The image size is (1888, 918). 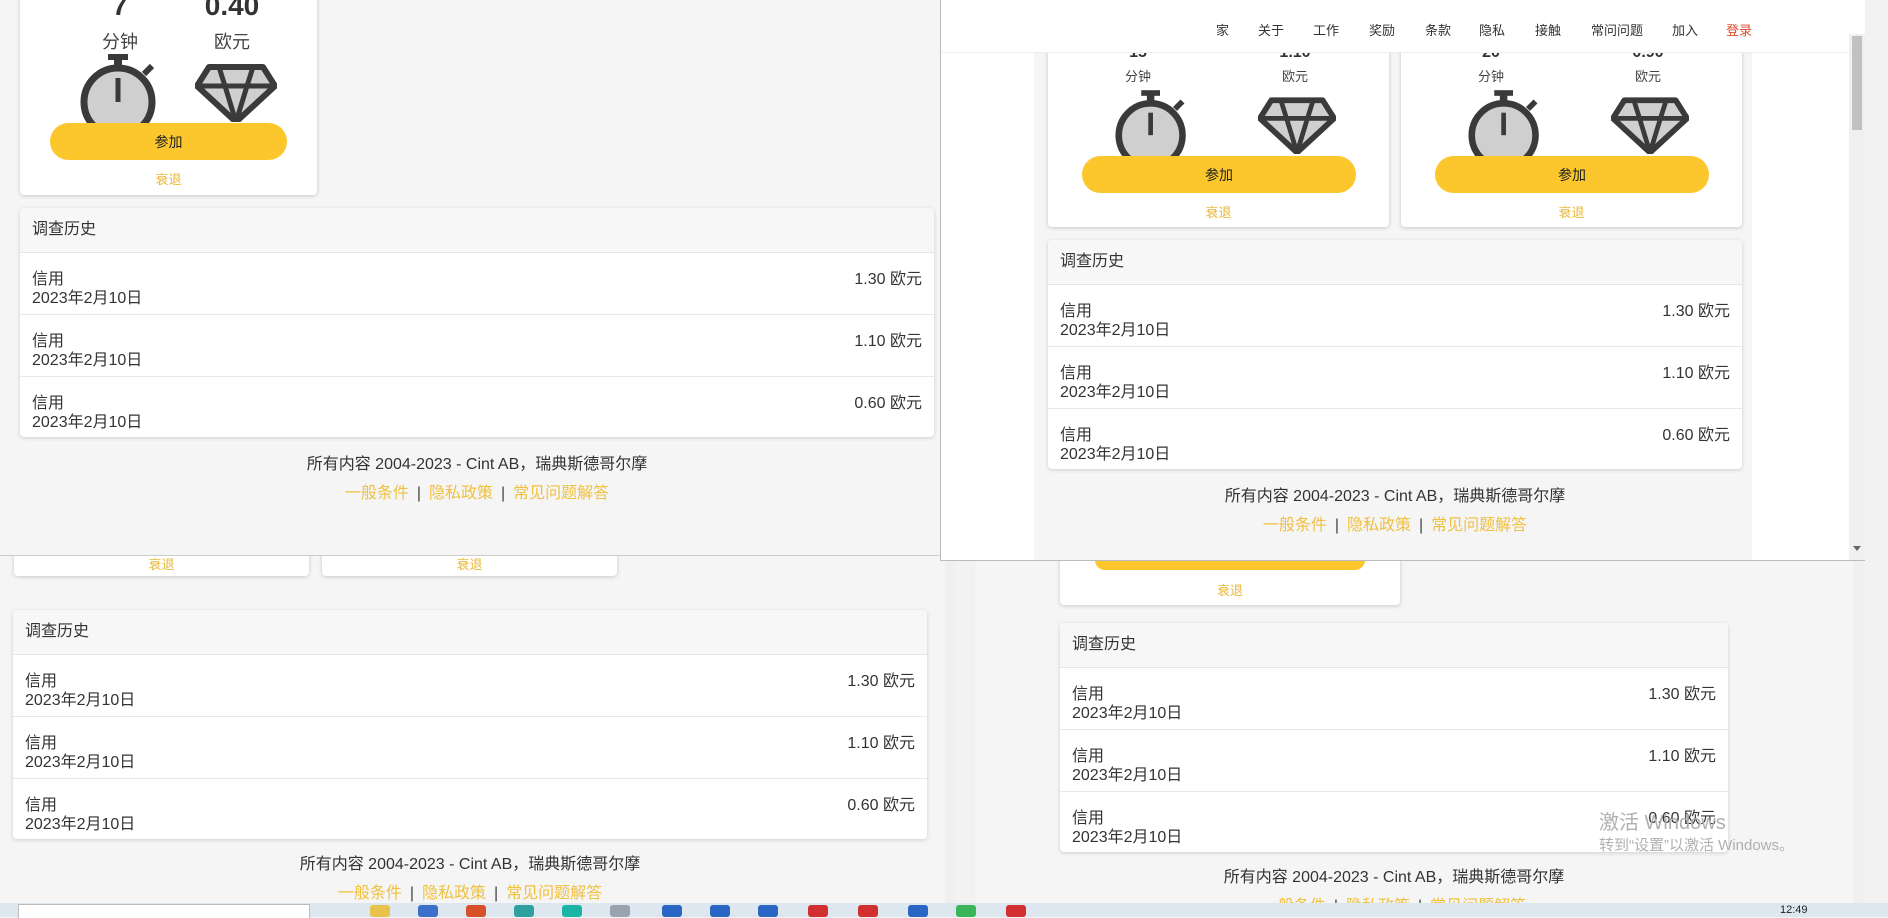 I want to click on top-nav: 家 关于 工作 奖励 条款 隐私 接触 常问问题 加入 登录, so click(x=1396, y=26).